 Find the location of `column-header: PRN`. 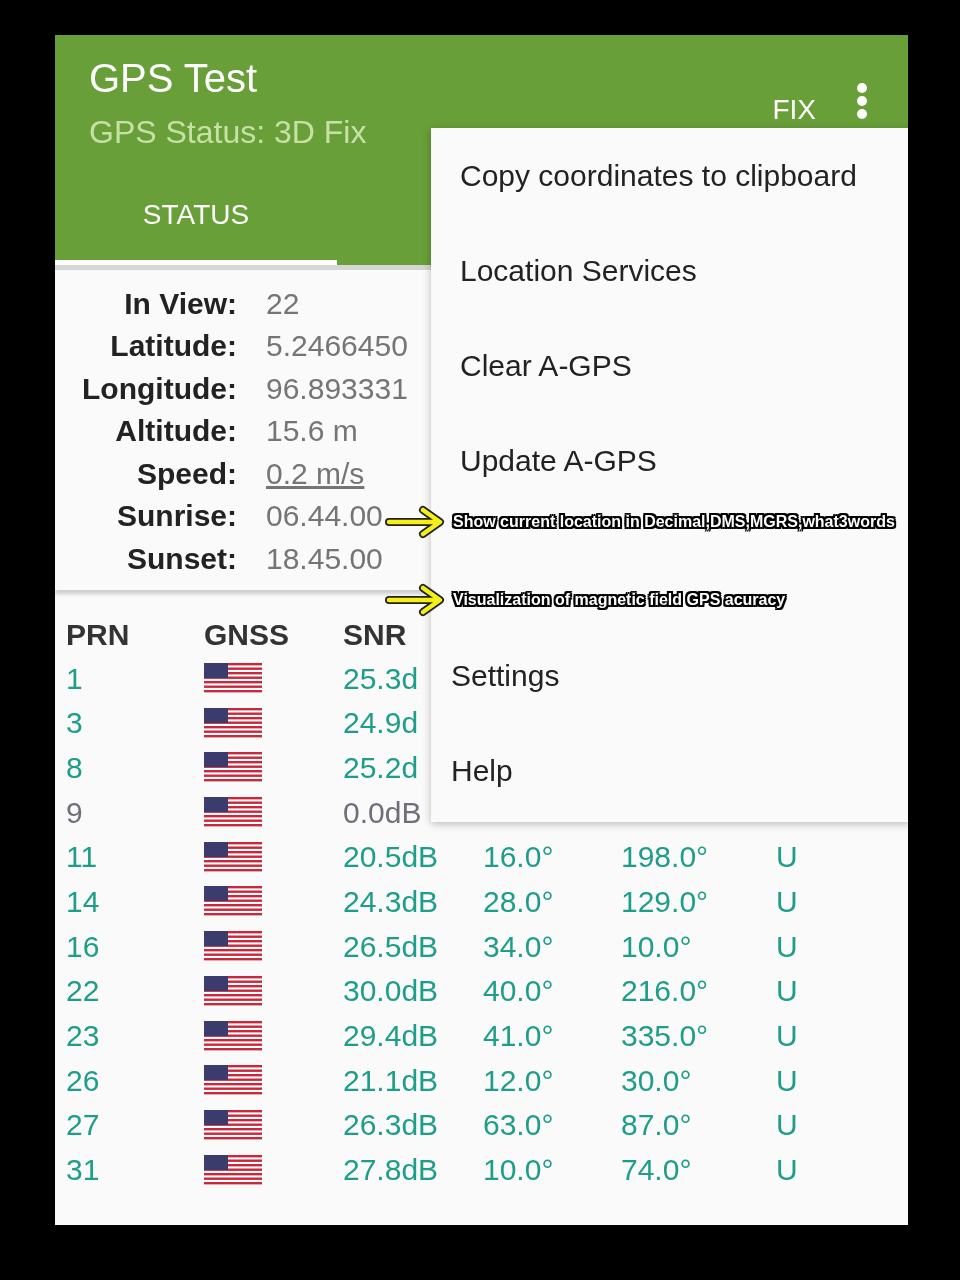

column-header: PRN is located at coordinates (98, 634).